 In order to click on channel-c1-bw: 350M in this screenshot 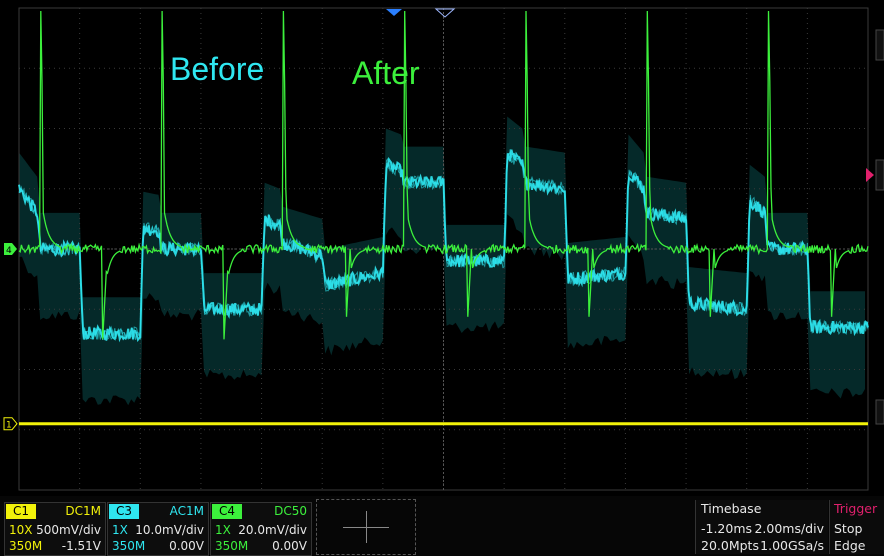, I will do `click(26, 546)`.